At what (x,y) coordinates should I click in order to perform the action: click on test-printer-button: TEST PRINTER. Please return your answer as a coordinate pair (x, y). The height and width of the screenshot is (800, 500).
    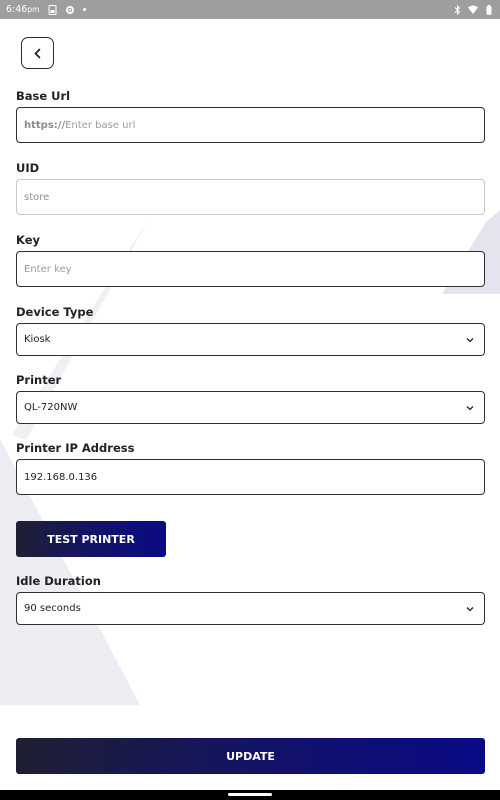
    Looking at the image, I should click on (91, 539).